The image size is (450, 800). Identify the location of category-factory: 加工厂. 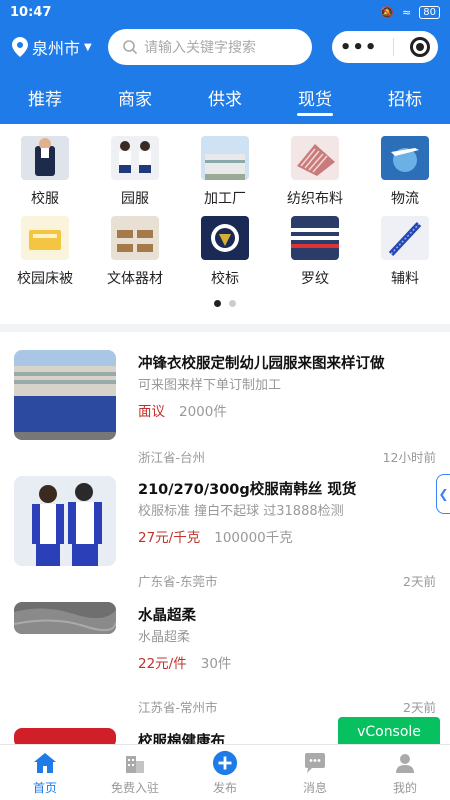
(225, 176).